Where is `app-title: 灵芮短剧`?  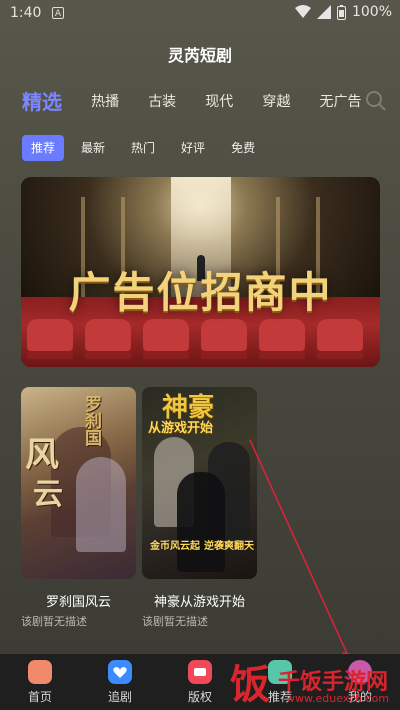
app-title: 灵芮短剧 is located at coordinates (199, 55).